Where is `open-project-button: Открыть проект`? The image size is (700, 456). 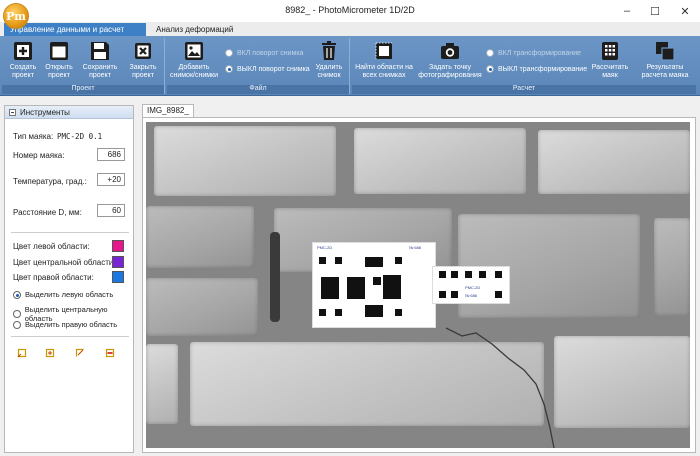
open-project-button: Открыть проект is located at coordinates (59, 60).